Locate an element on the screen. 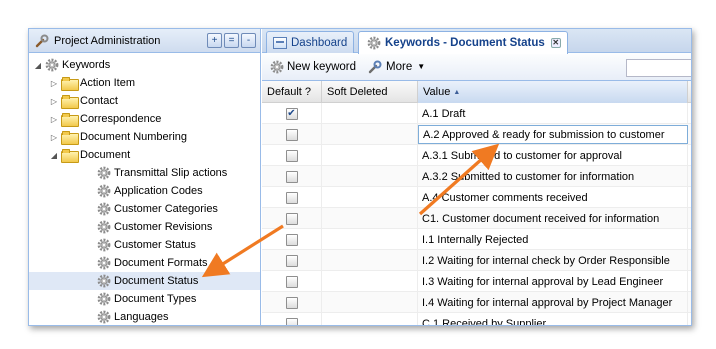 The image size is (716, 349). tree-node: Document Types is located at coordinates (144, 299).